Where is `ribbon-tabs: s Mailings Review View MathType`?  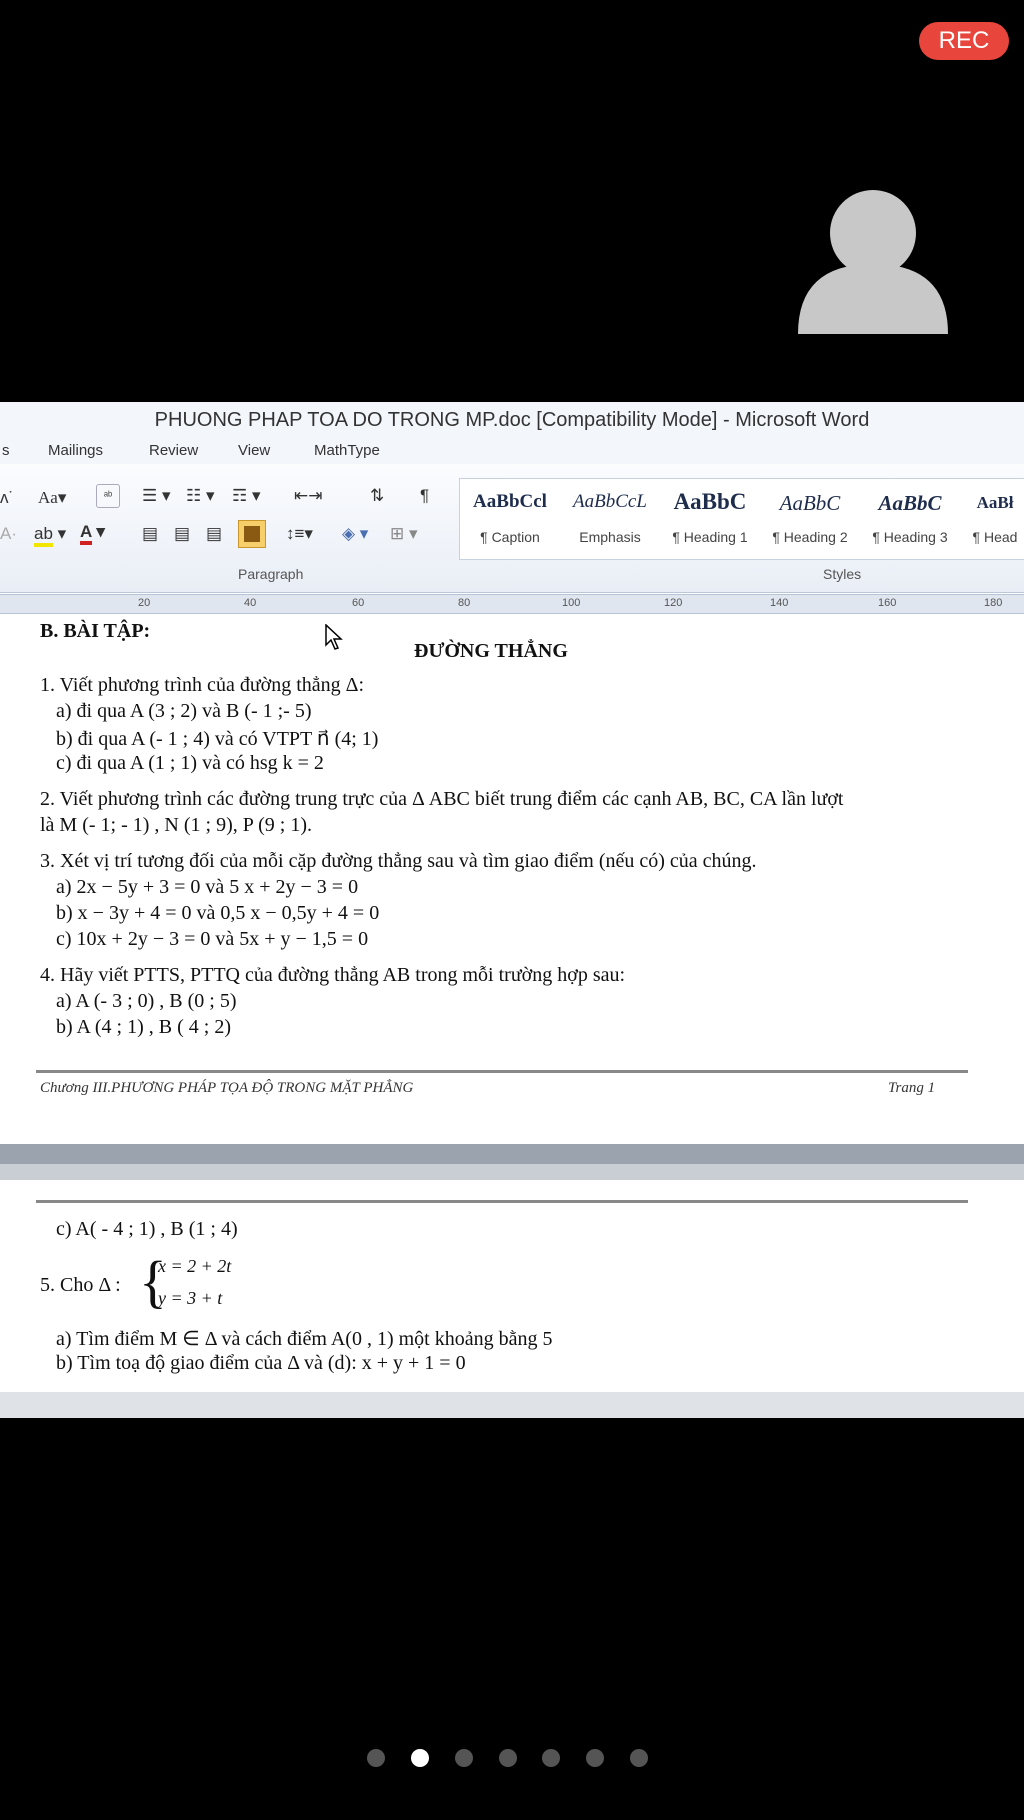
ribbon-tabs: s Mailings Review View MathType is located at coordinates (512, 449).